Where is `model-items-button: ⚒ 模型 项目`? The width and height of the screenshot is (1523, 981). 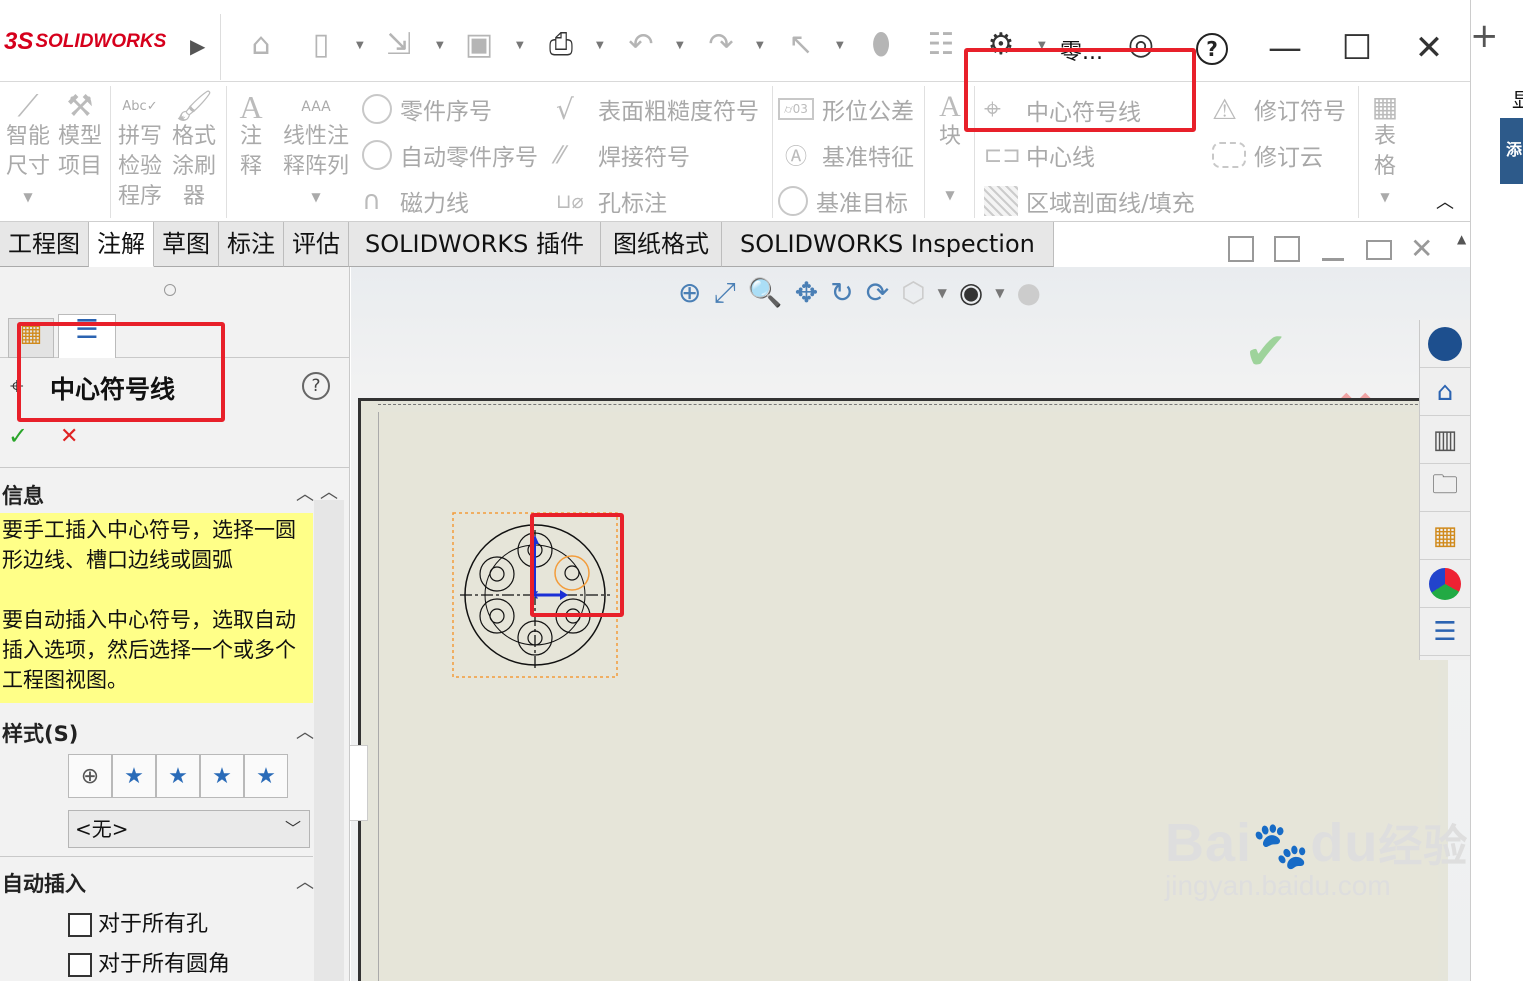 model-items-button: ⚒ 模型 项目 is located at coordinates (80, 137).